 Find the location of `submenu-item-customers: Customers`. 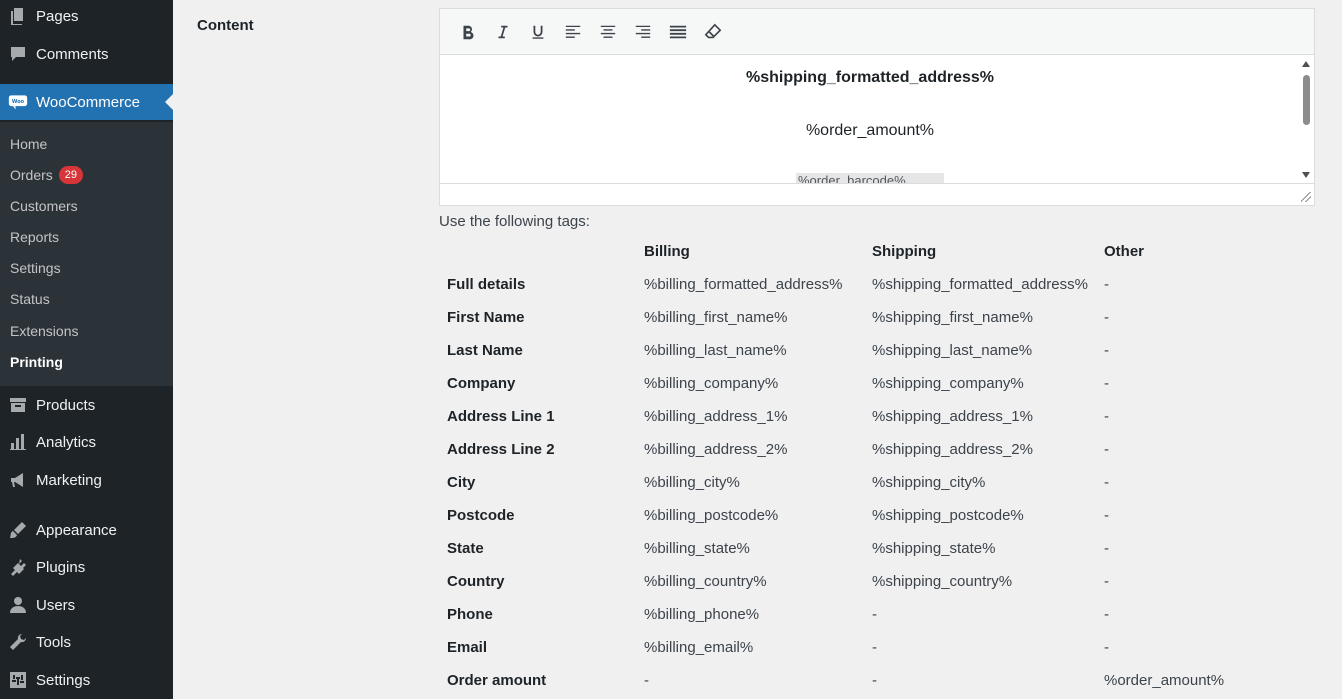

submenu-item-customers: Customers is located at coordinates (44, 206).